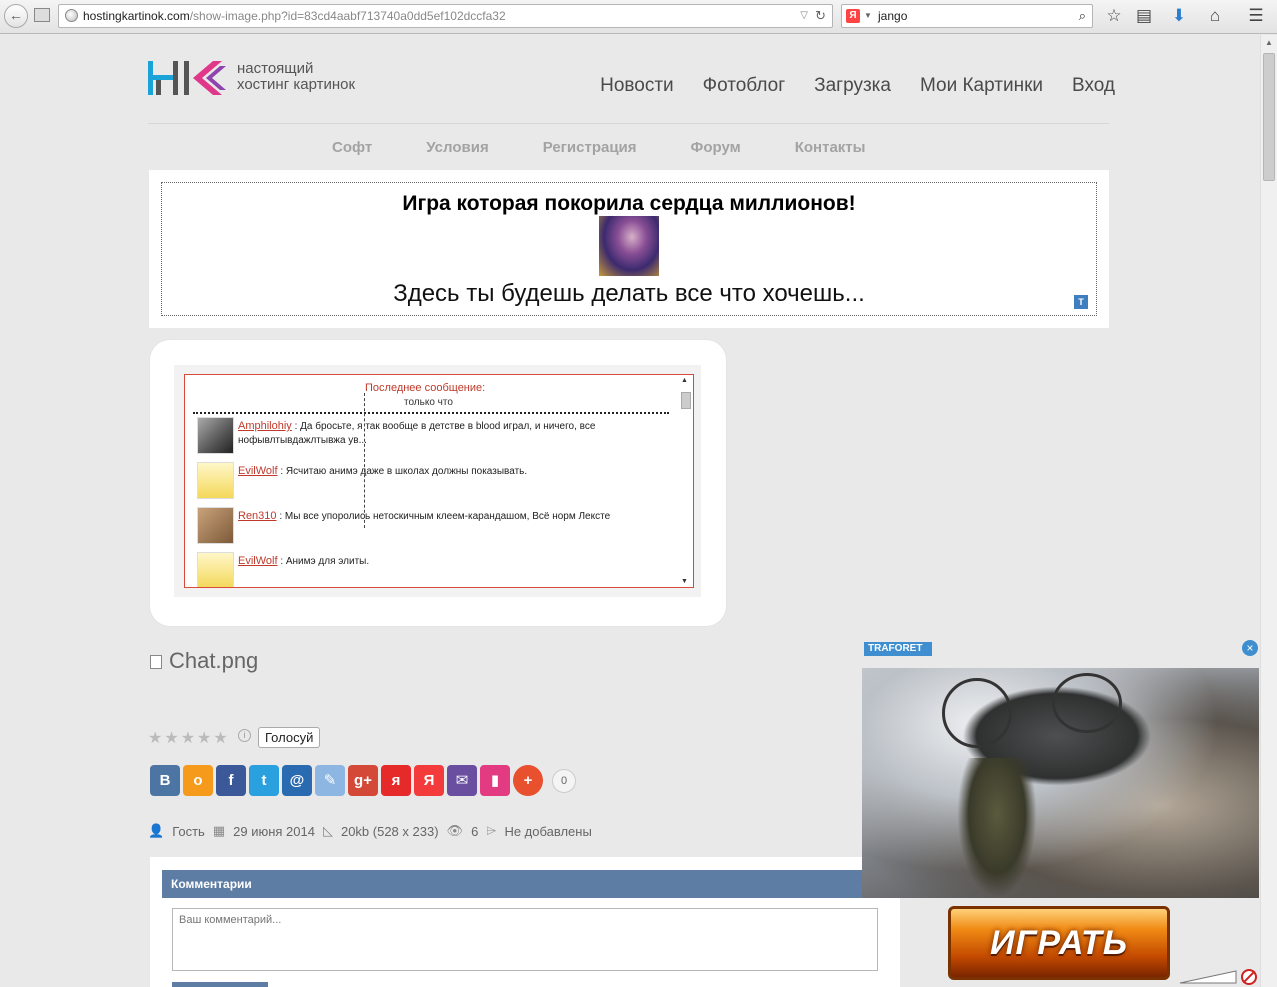  Describe the element at coordinates (898, 649) in the screenshot. I see `popup-label: TRAFORET` at that location.